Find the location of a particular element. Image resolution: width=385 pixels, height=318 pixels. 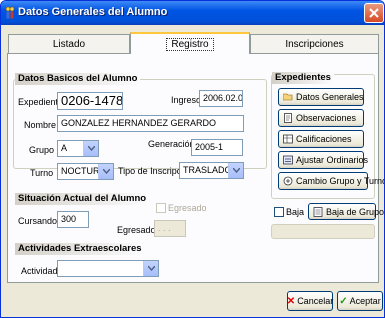

egresado-field: . . . is located at coordinates (170, 228).